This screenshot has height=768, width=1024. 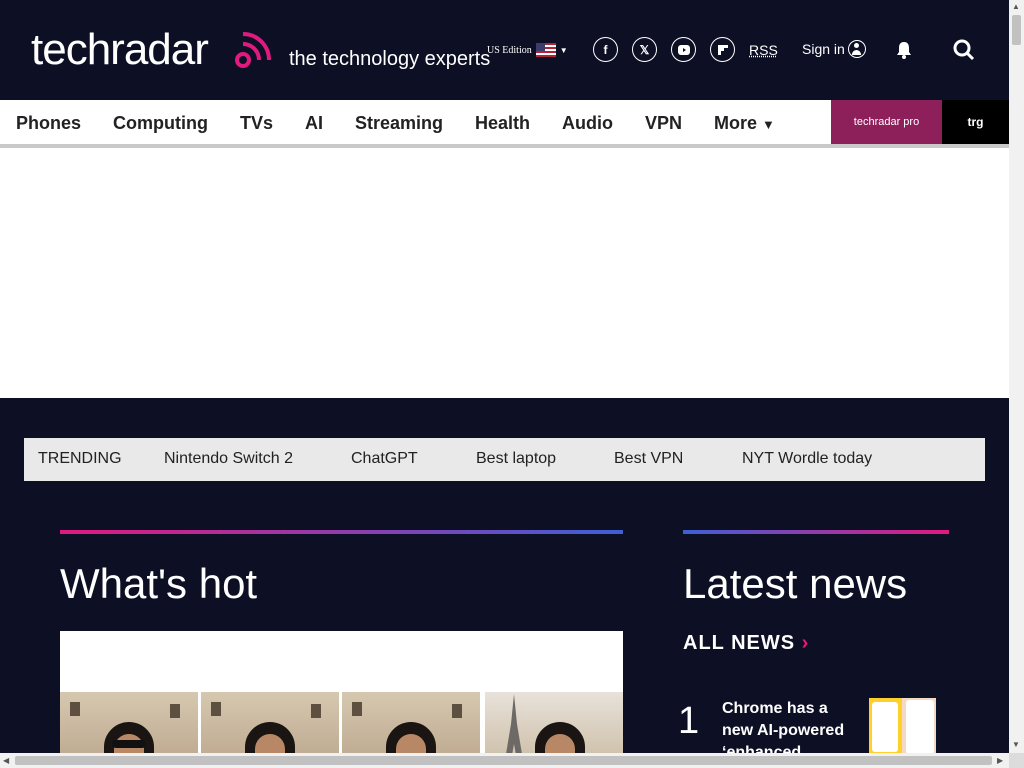 What do you see at coordinates (545, 50) in the screenshot?
I see `us-flag-icon` at bounding box center [545, 50].